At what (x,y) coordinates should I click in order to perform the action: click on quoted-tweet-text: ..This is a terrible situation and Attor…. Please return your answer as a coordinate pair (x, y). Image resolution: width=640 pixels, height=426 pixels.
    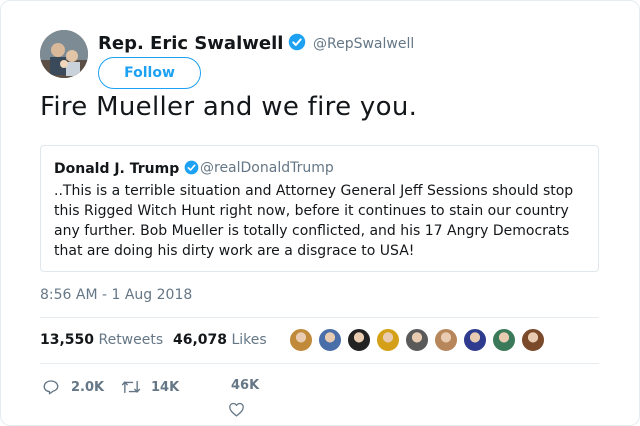
    Looking at the image, I should click on (314, 221).